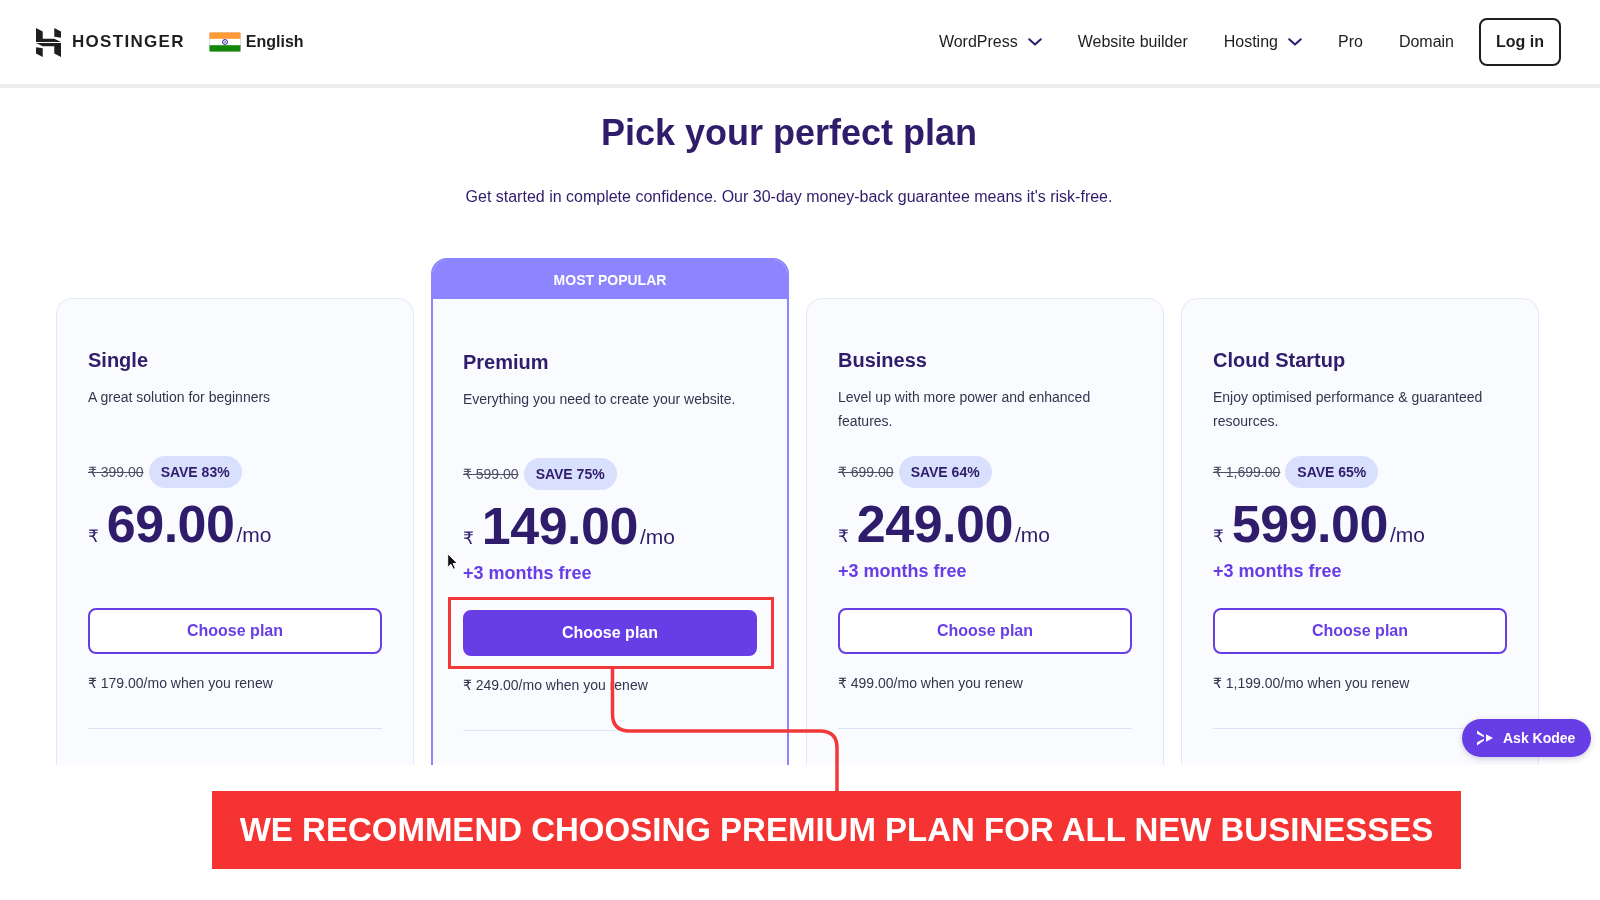 This screenshot has height=900, width=1600. I want to click on recommendation-banner: WE RECOMMEND CHOOSING PREMIUM PLAN FOR ALL NEW BUSINESSES, so click(836, 830).